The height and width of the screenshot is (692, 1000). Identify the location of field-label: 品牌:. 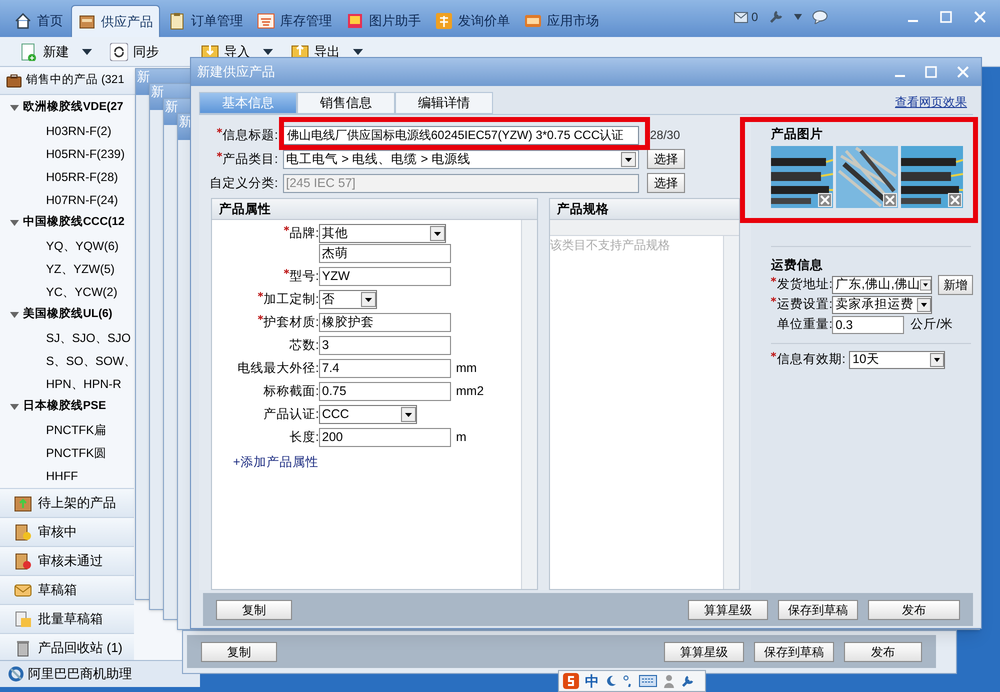
(304, 233).